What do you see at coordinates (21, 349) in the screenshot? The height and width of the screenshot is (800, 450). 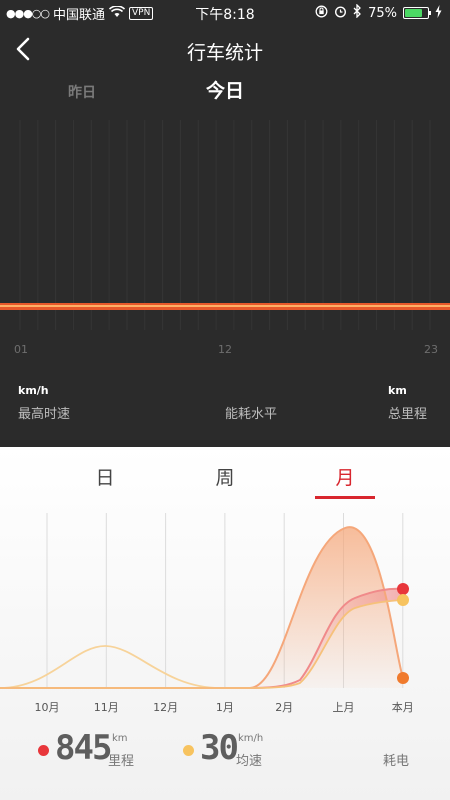 I see `hour-tick-start: 01` at bounding box center [21, 349].